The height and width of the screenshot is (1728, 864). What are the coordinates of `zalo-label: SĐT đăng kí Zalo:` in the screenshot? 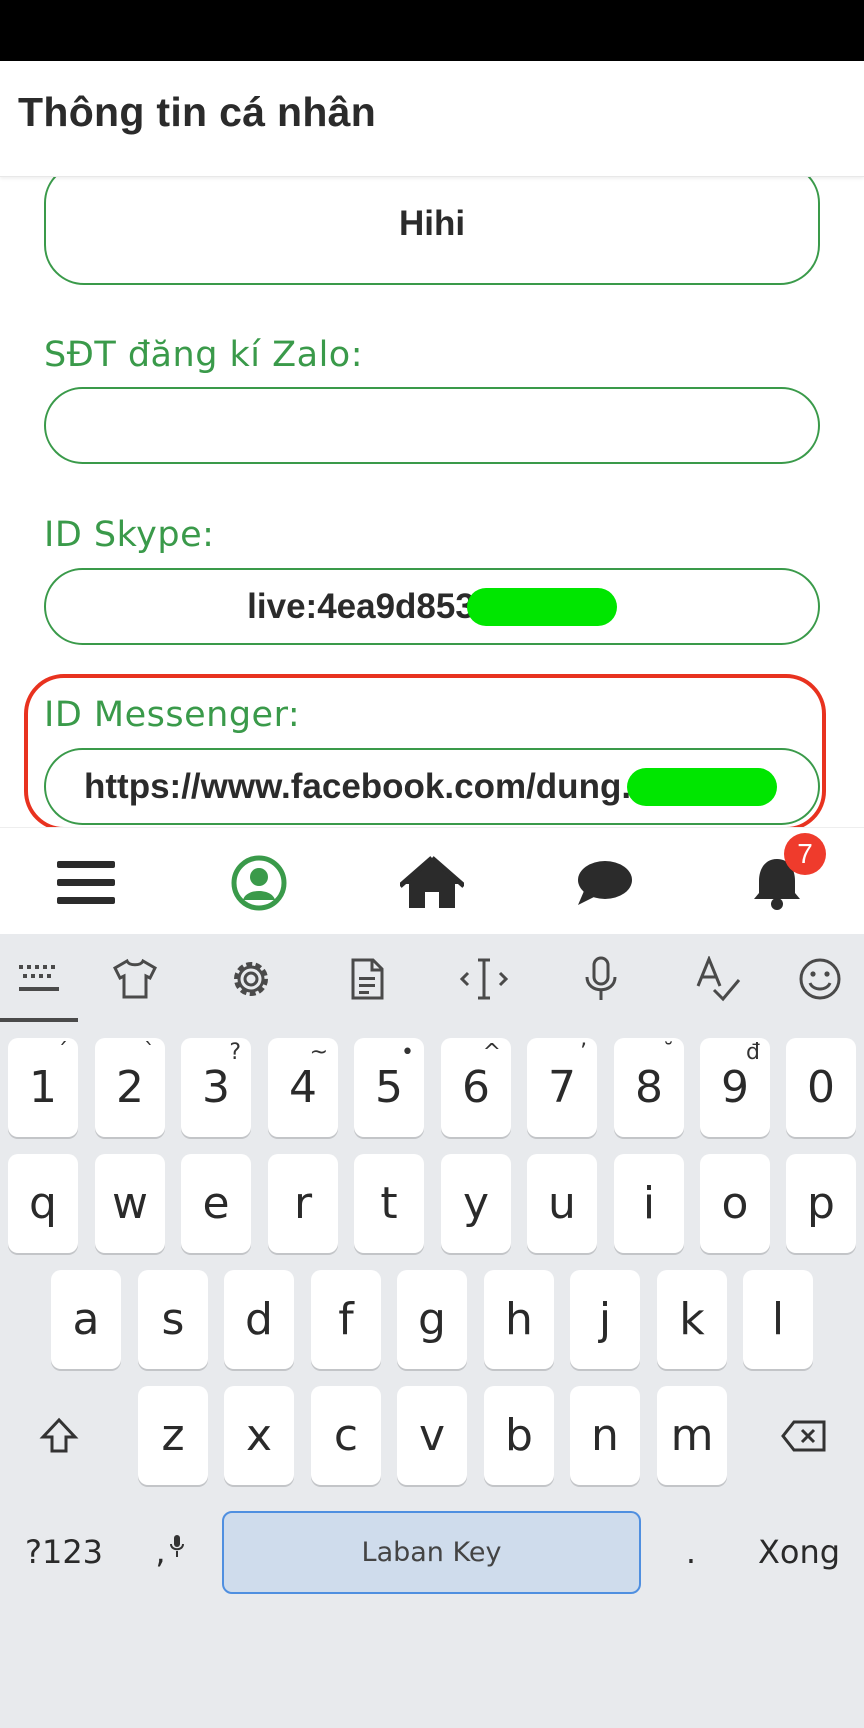 It's located at (204, 355).